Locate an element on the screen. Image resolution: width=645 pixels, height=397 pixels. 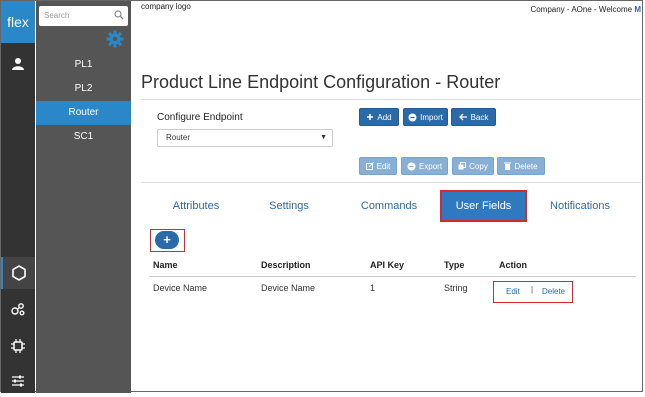
user-icon is located at coordinates (18, 64).